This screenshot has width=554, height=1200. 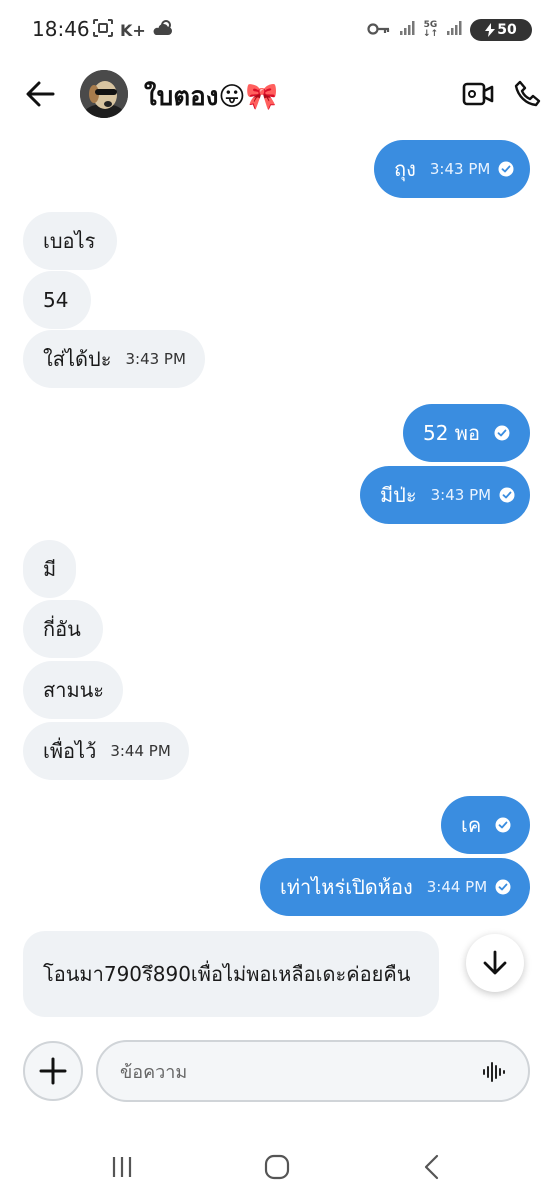 What do you see at coordinates (452, 433) in the screenshot?
I see `message-text: 52 พอ` at bounding box center [452, 433].